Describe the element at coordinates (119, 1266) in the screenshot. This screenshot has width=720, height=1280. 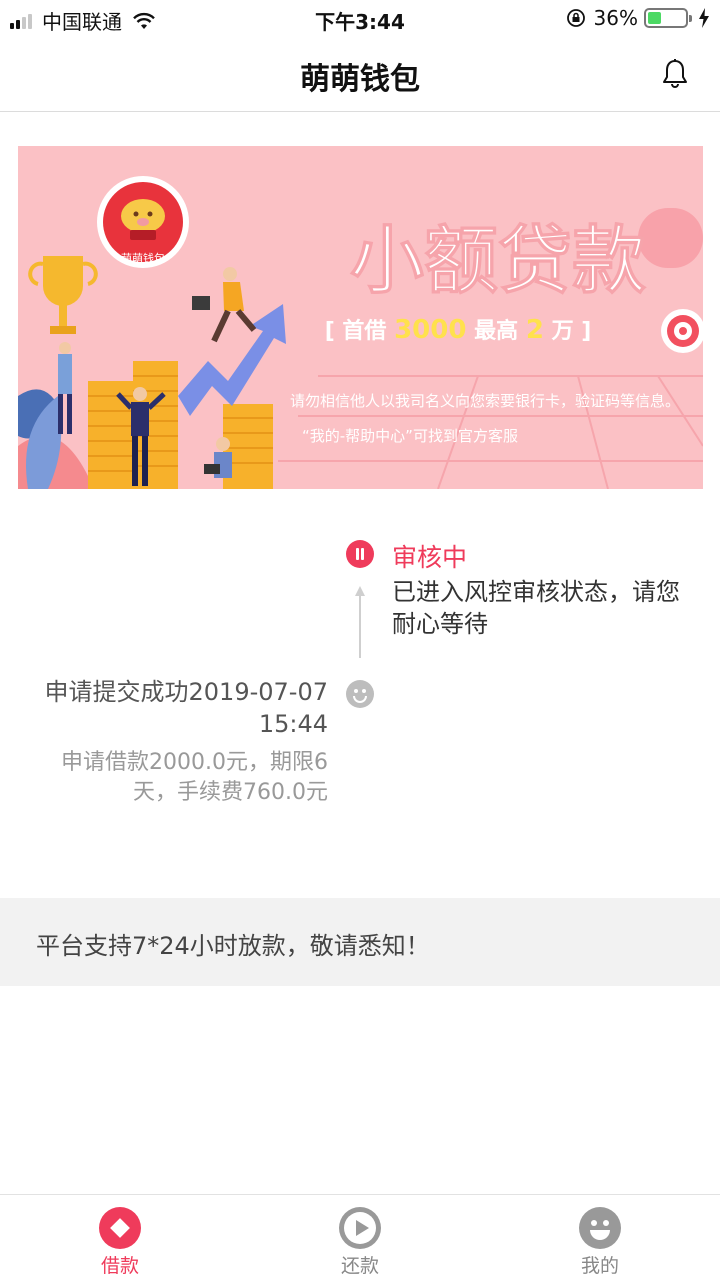
I see `tab-borrow-label: 借款` at that location.